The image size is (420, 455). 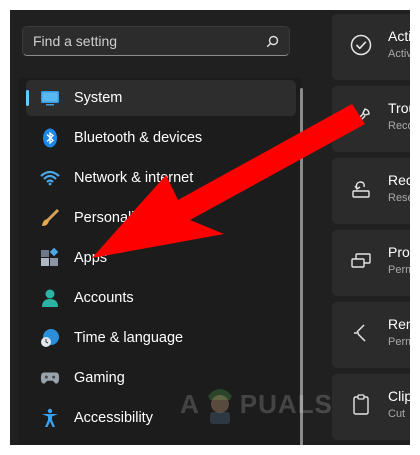 I want to click on nav-item-time-language: Time & language, so click(x=161, y=338).